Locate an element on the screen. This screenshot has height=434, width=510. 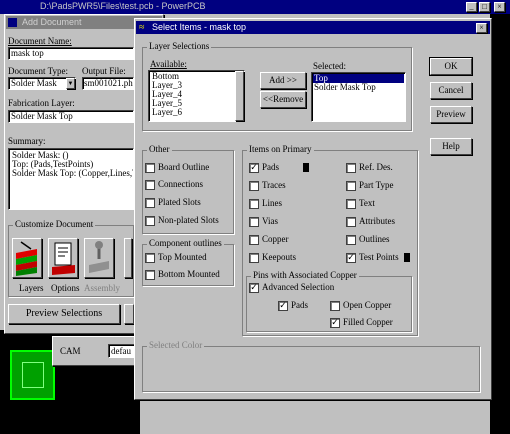
test-points-label: Test Points is located at coordinates (379, 257).